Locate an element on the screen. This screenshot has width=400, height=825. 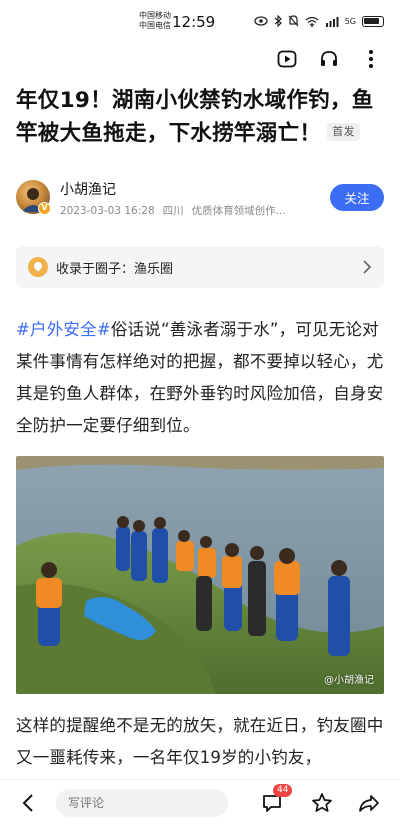
photo-watermark: @小胡渔记 is located at coordinates (349, 680).